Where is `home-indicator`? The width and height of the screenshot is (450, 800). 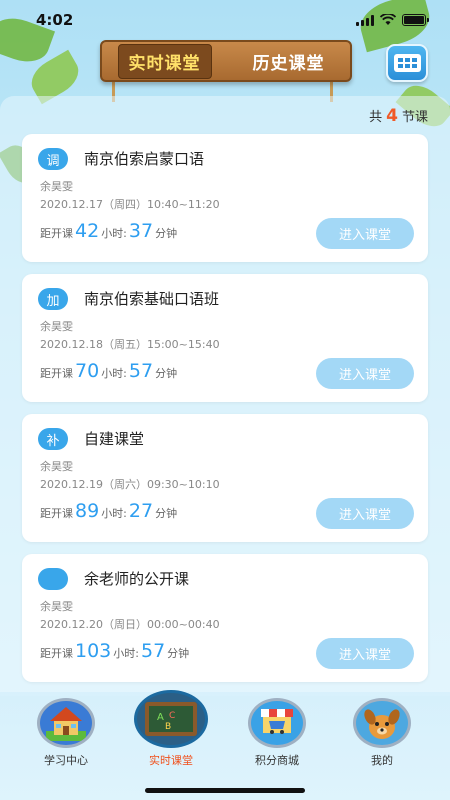 home-indicator is located at coordinates (225, 790).